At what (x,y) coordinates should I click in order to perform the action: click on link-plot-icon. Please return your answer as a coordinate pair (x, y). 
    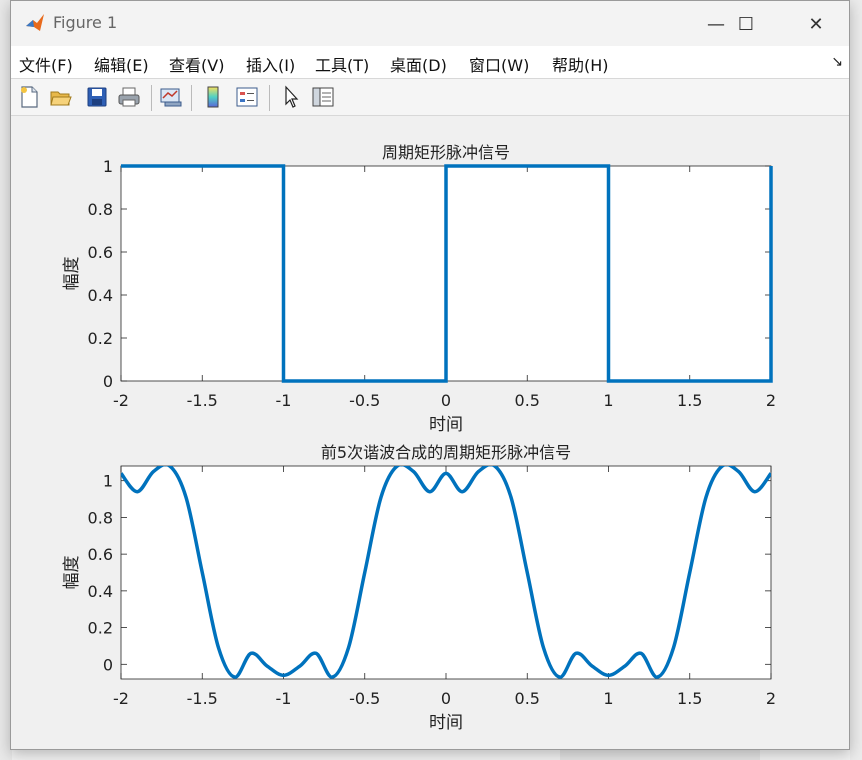
    Looking at the image, I should click on (171, 97).